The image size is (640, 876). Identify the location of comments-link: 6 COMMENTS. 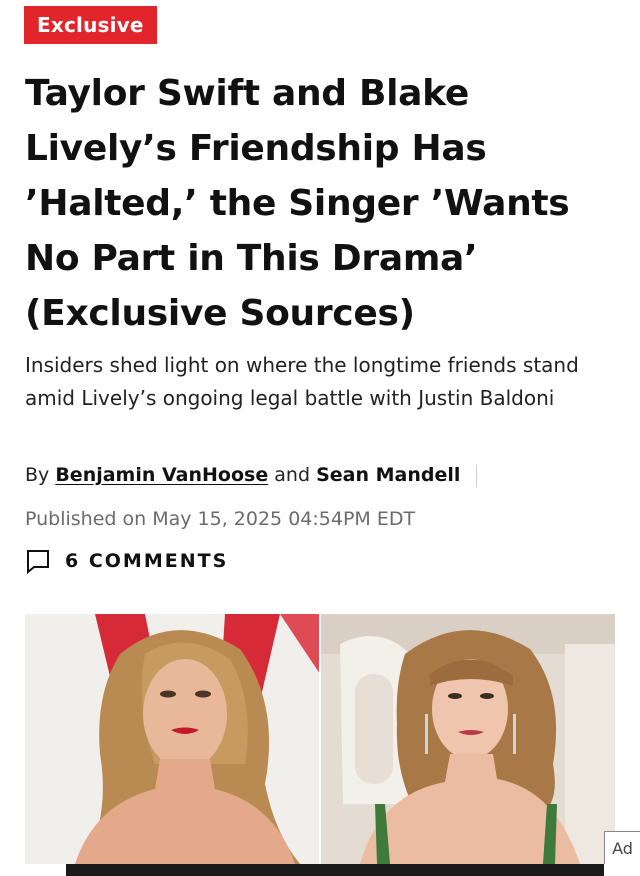
(126, 561).